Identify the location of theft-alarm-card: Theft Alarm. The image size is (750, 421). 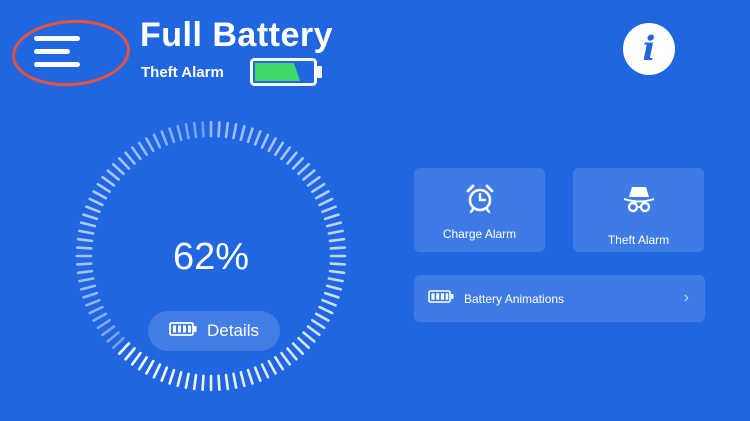
(638, 210).